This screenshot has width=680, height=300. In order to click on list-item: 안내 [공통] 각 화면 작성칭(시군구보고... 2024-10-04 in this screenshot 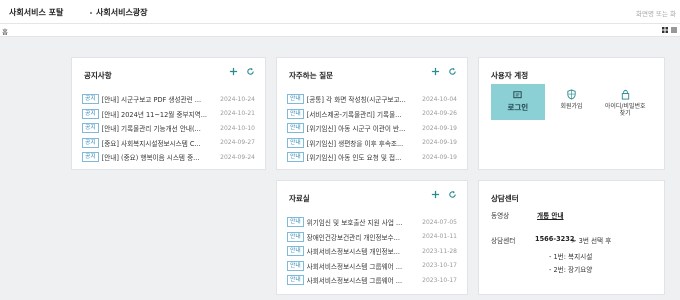, I will do `click(372, 99)`.